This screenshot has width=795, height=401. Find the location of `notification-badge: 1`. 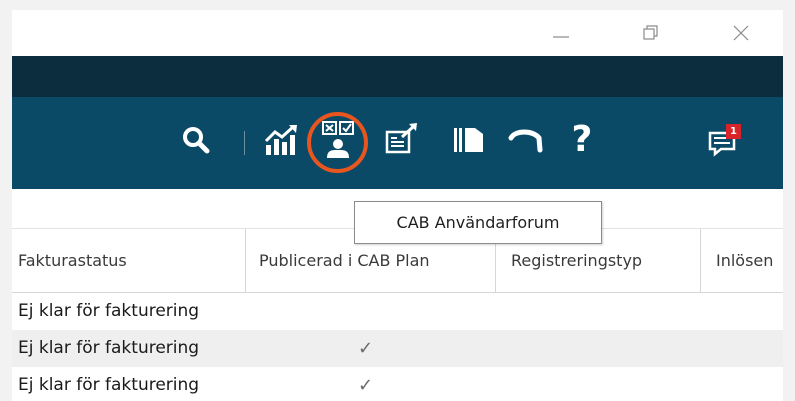

notification-badge: 1 is located at coordinates (733, 131).